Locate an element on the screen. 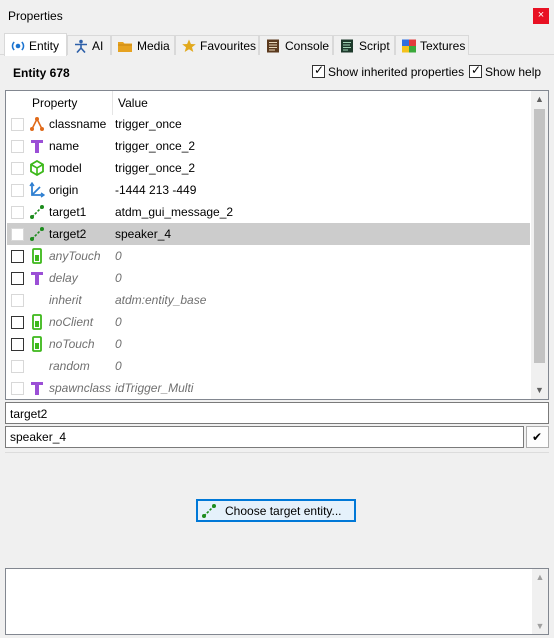 Image resolution: width=554 pixels, height=638 pixels. property-name: spawnclass is located at coordinates (80, 388).